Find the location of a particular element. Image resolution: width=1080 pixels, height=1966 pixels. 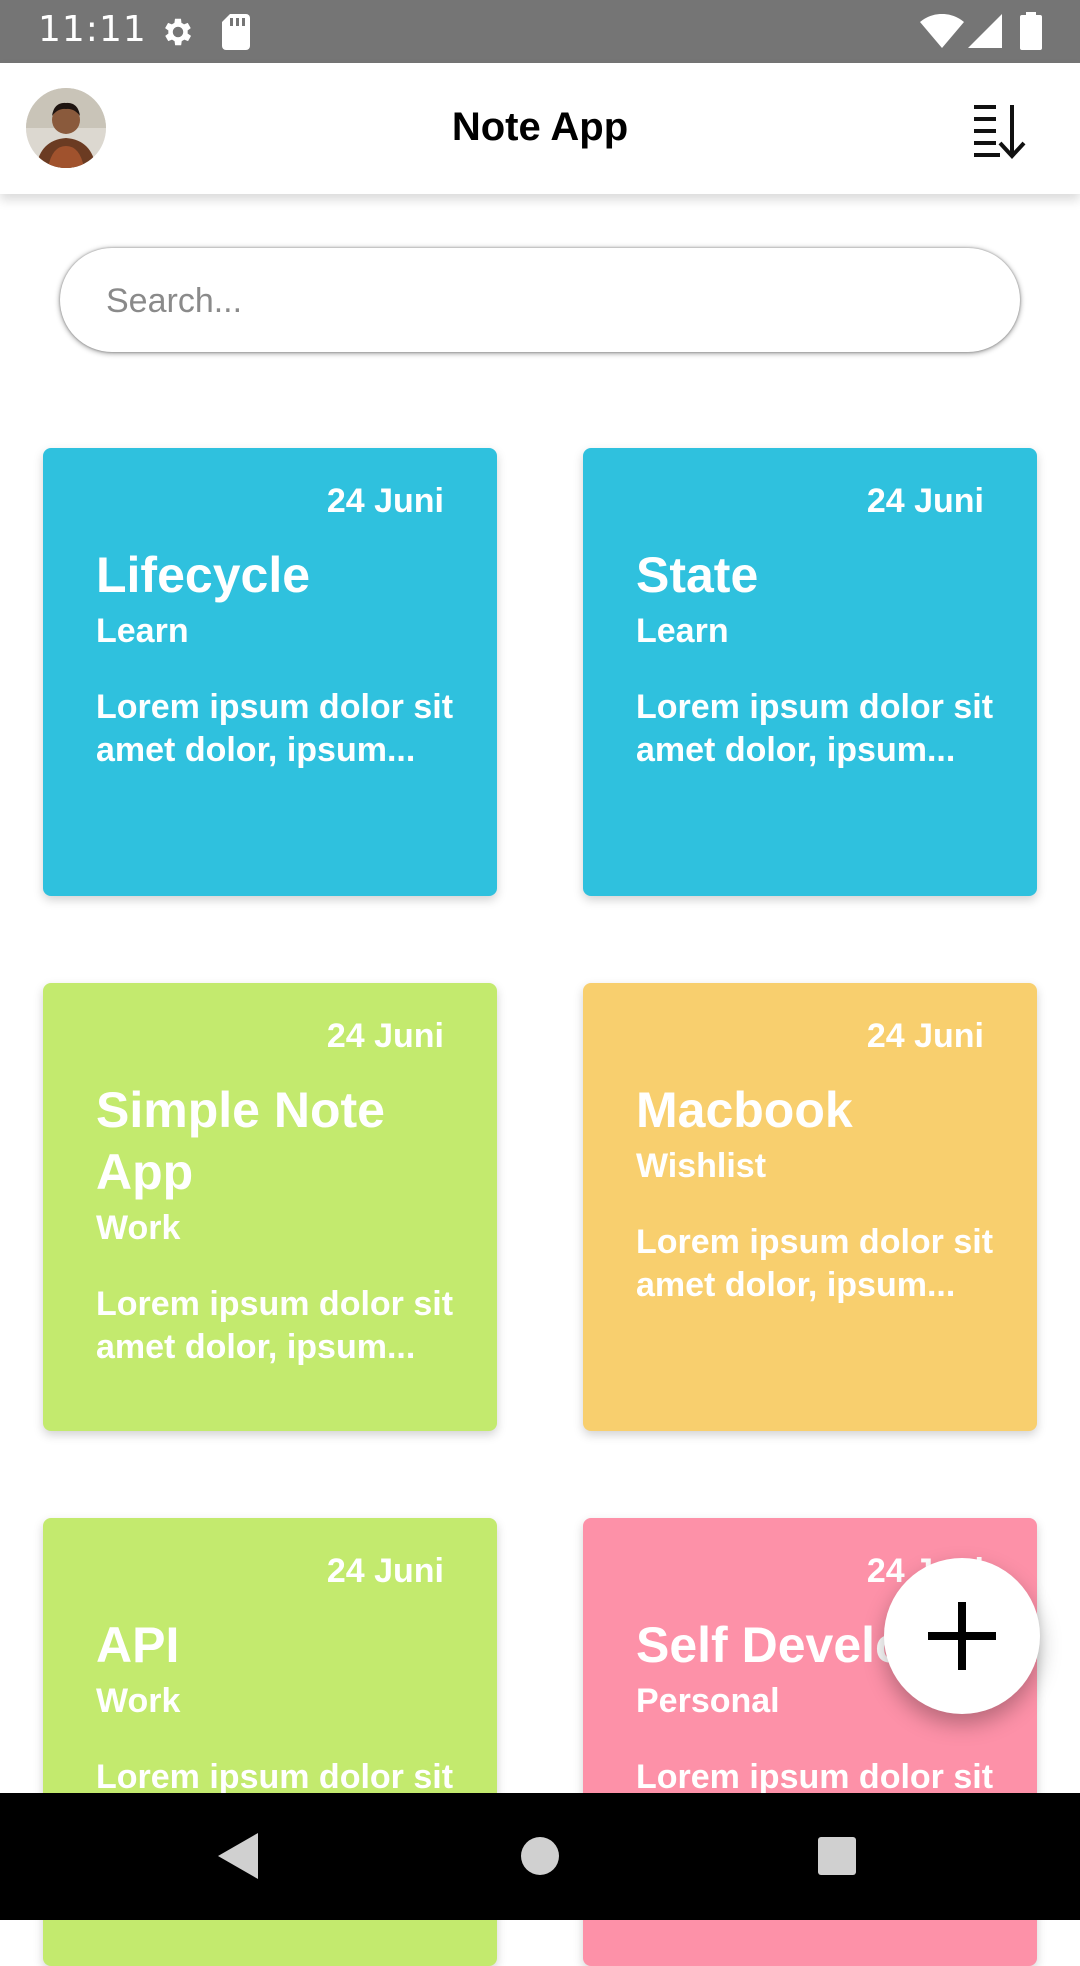

back-icon is located at coordinates (238, 1856).